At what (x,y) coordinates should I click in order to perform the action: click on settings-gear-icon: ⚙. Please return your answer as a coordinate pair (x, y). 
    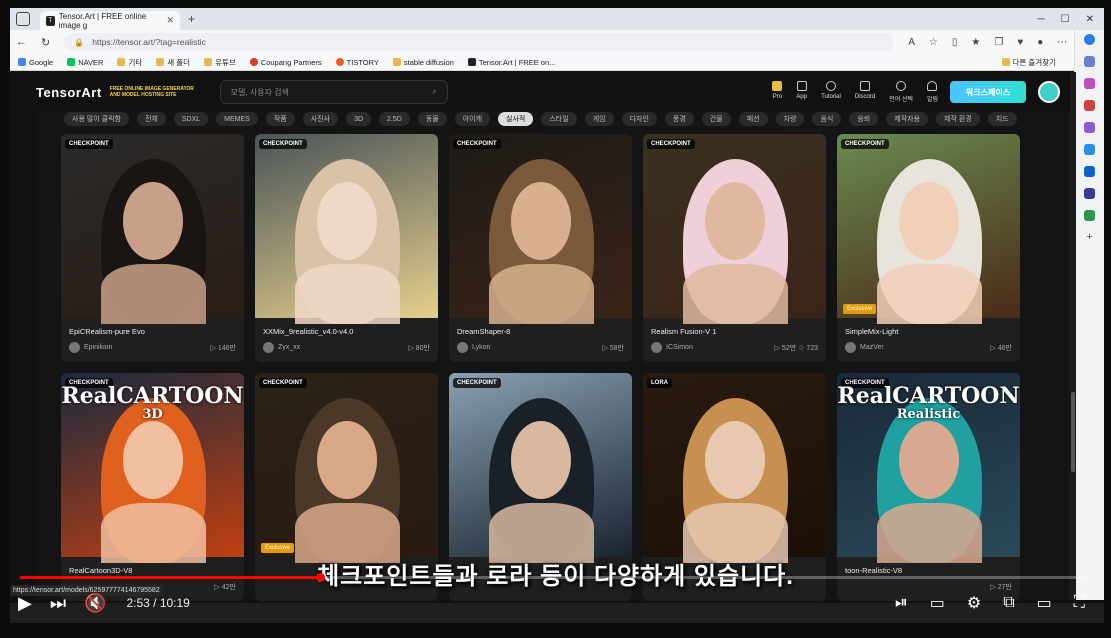
    Looking at the image, I should click on (974, 603).